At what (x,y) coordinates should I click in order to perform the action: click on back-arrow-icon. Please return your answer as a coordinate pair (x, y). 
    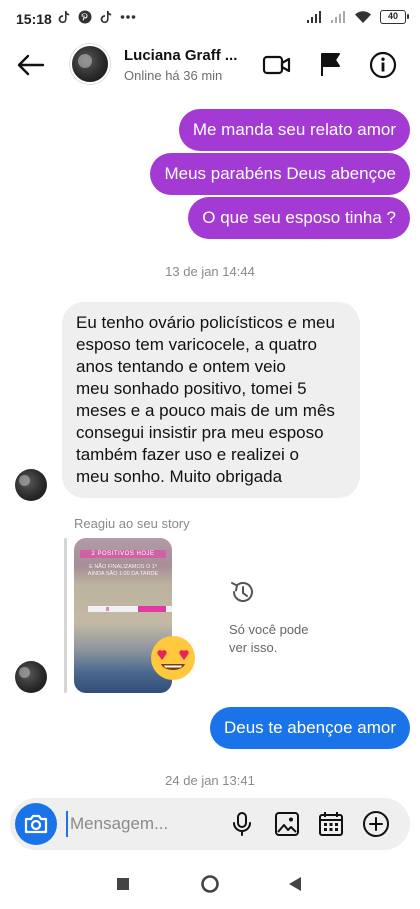
    Looking at the image, I should click on (31, 65).